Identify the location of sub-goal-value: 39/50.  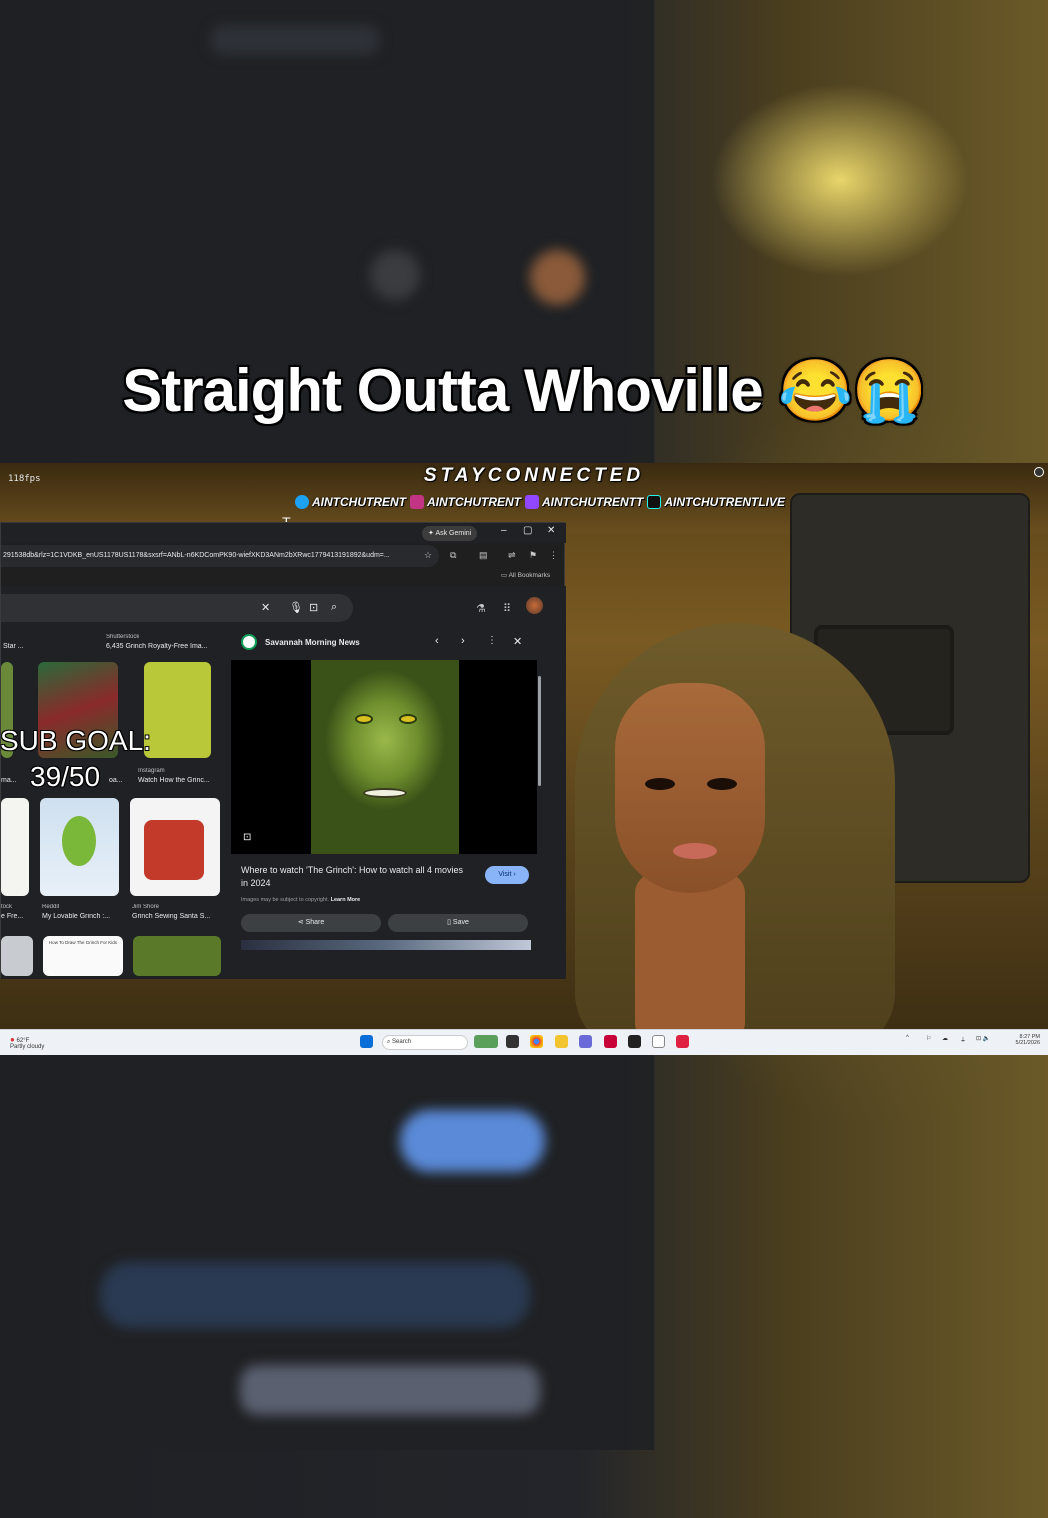
(65, 776).